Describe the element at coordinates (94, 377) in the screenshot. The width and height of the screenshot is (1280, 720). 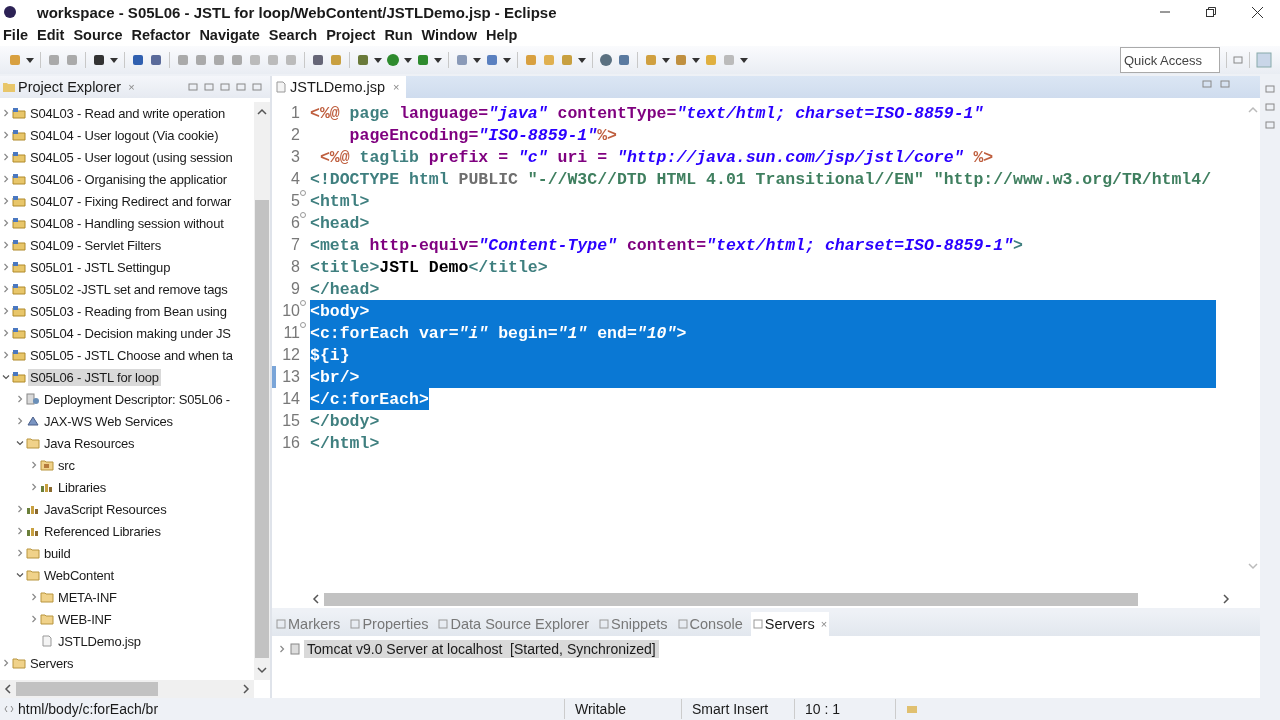
I see `tree-item: S05L06 - JSTL for loop` at that location.